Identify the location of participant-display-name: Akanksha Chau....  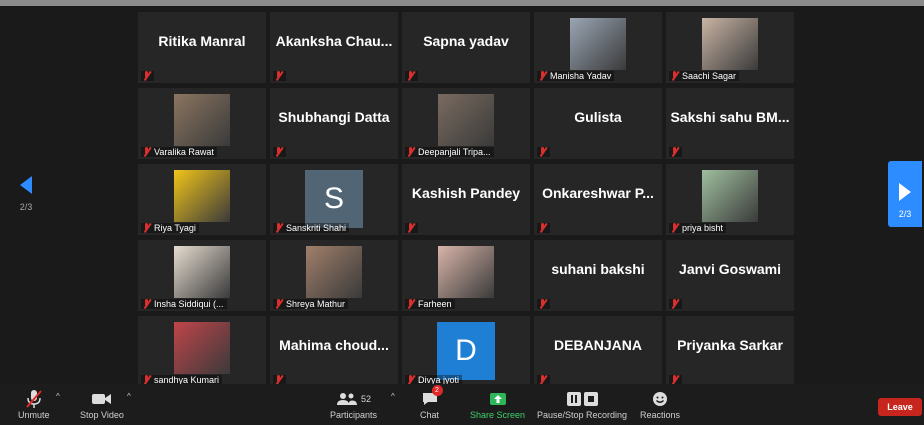
(334, 40).